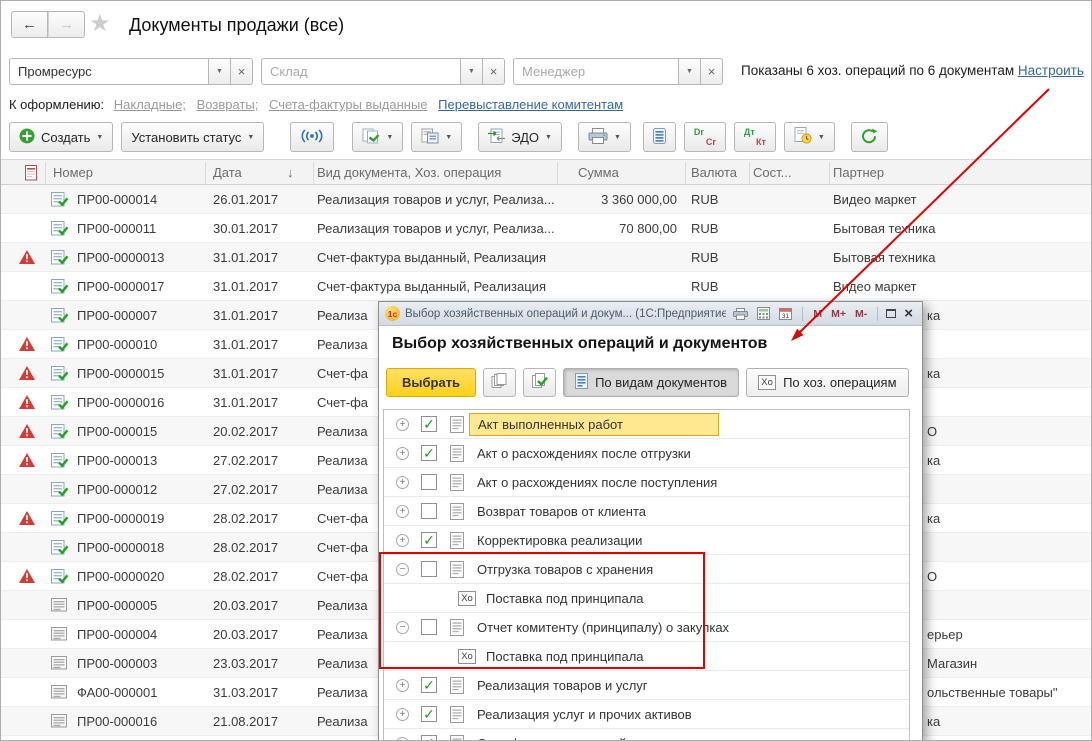 This screenshot has width=1092, height=741. Describe the element at coordinates (66, 24) in the screenshot. I see `forward-button: →` at that location.